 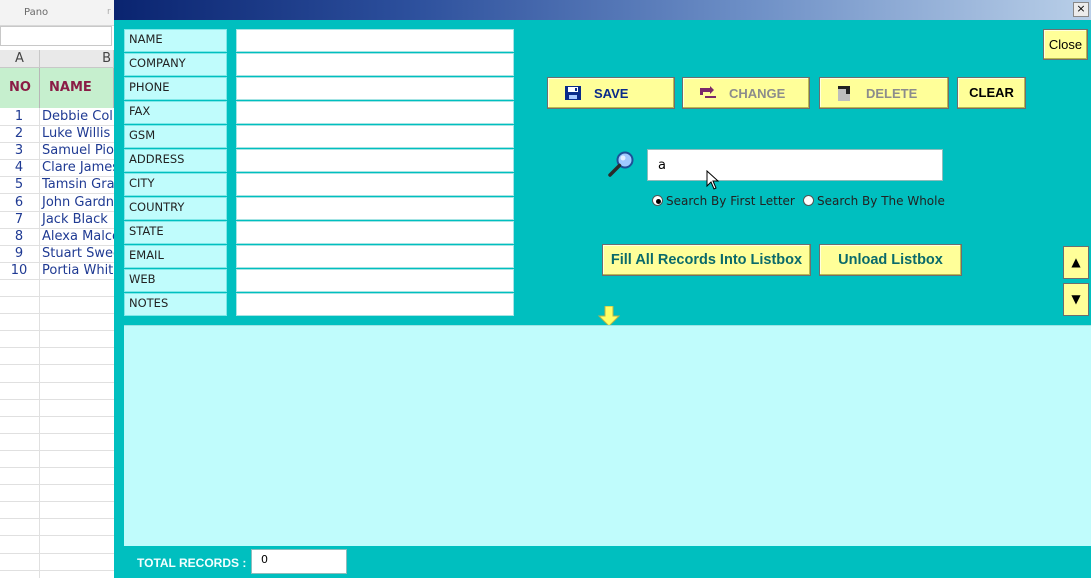 I want to click on total-records-value: 0, so click(x=299, y=561).